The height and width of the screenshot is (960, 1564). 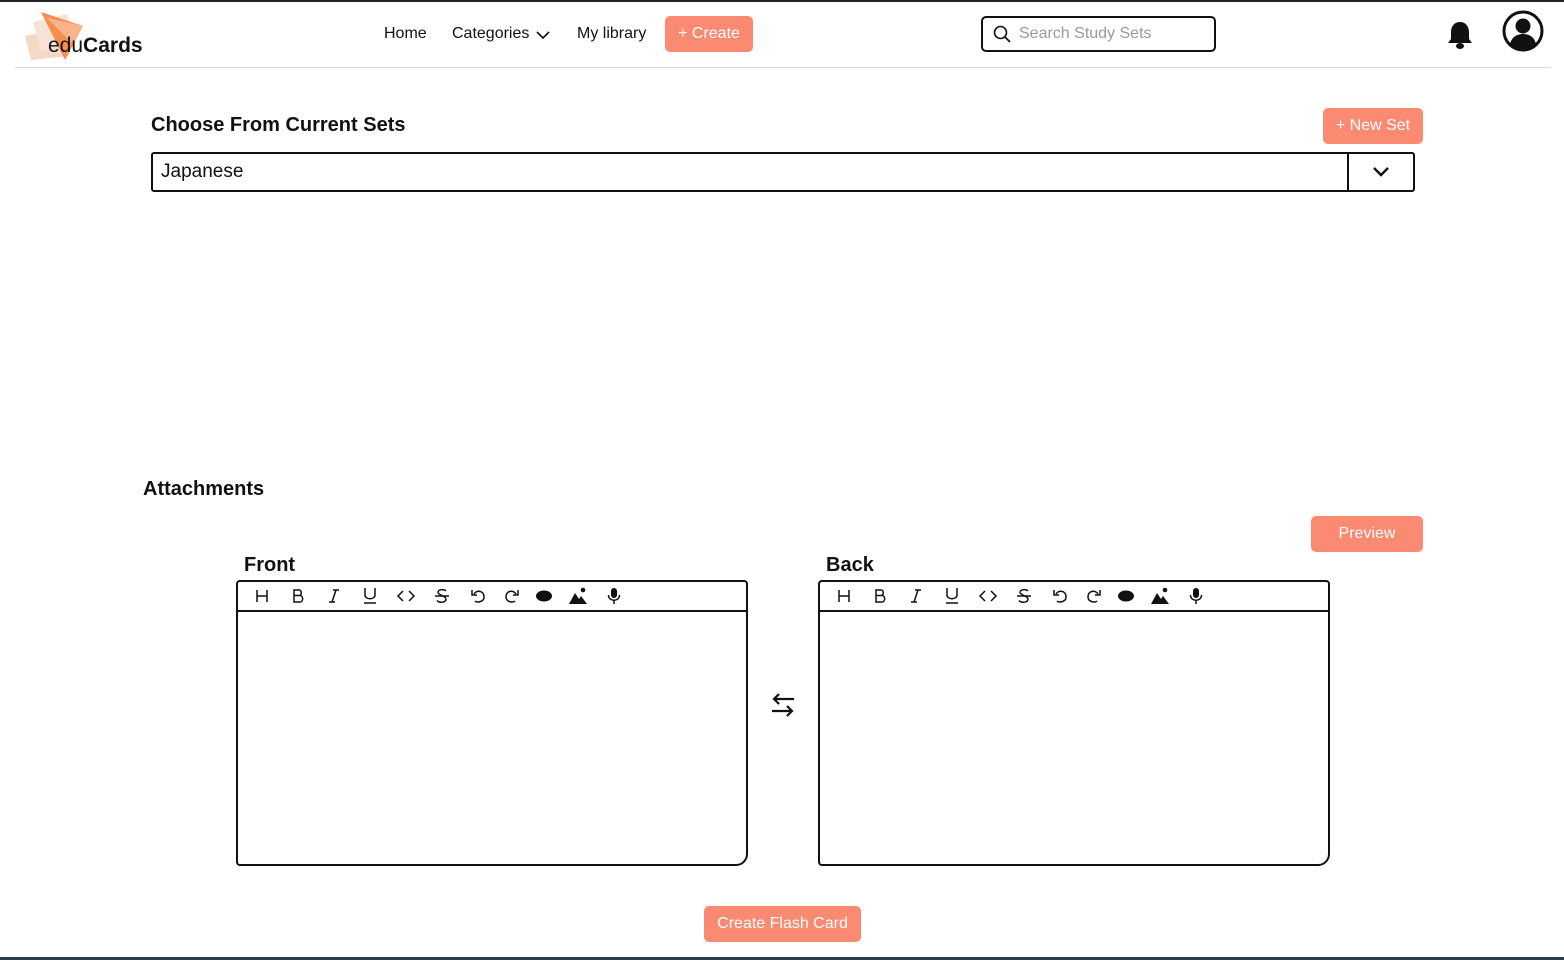 I want to click on create-button: + Create, so click(x=709, y=34).